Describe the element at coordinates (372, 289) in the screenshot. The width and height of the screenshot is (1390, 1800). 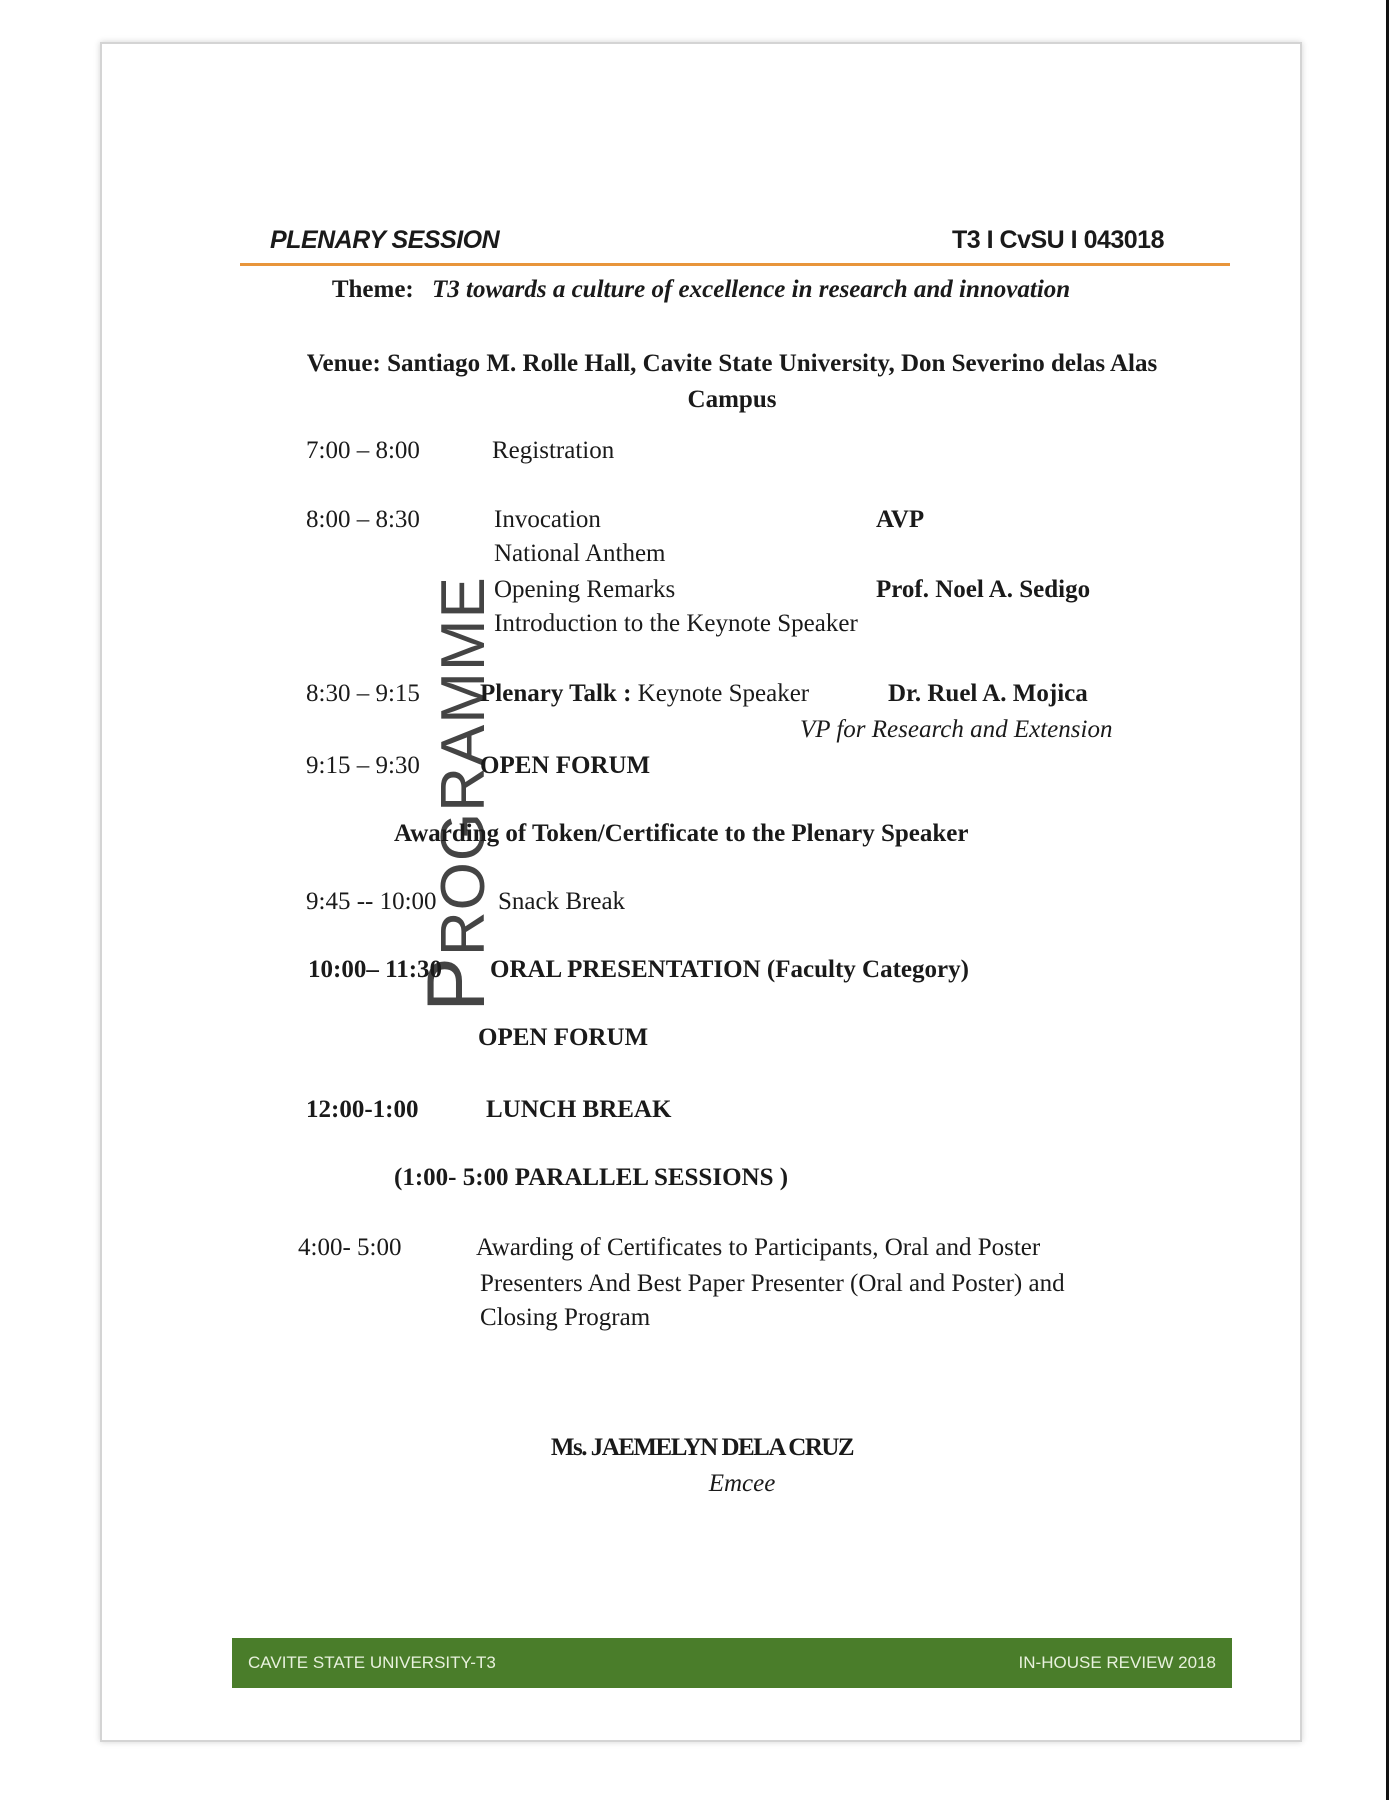
I see `theme-label: Theme:` at that location.